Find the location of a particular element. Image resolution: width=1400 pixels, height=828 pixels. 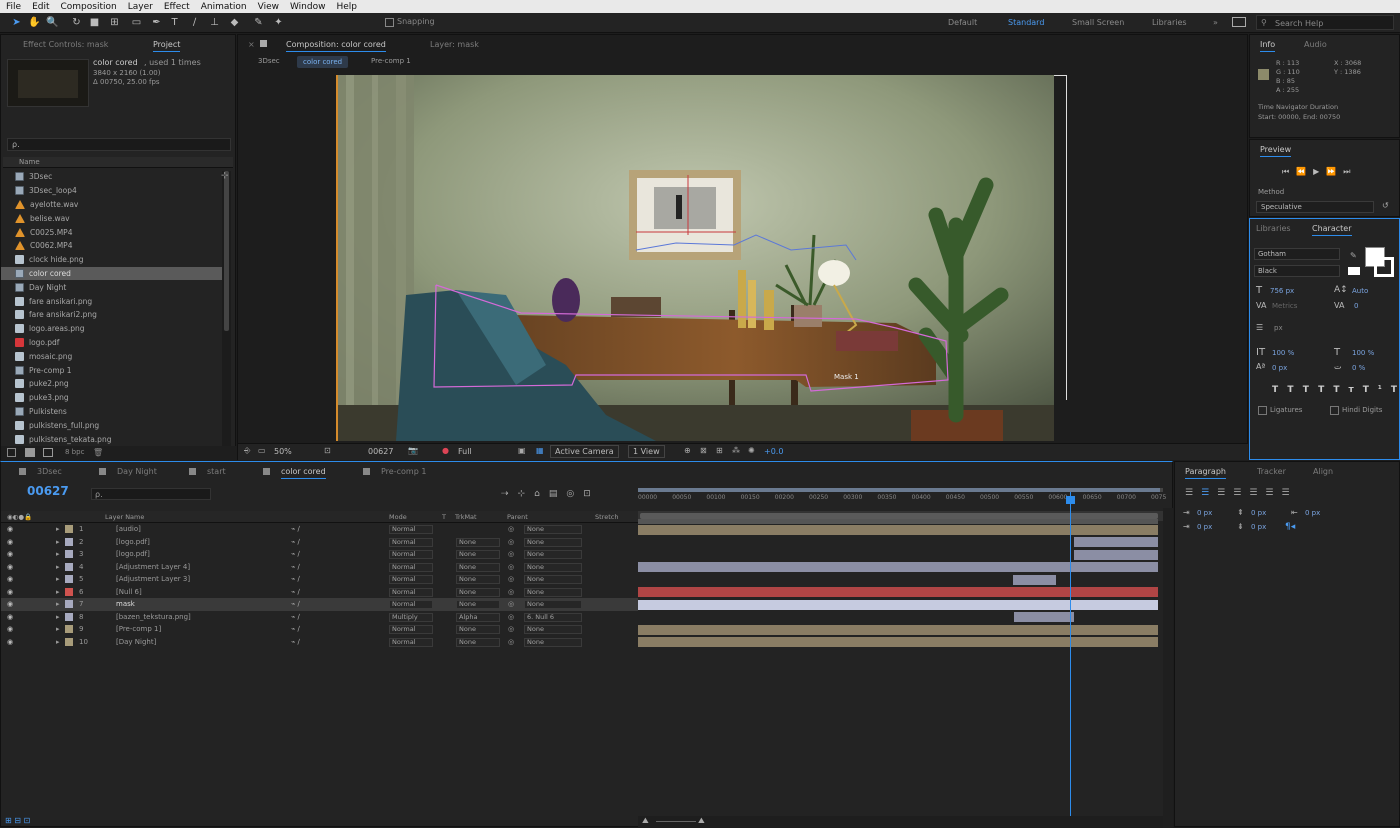

menu-edit: Edit is located at coordinates (40, 7).